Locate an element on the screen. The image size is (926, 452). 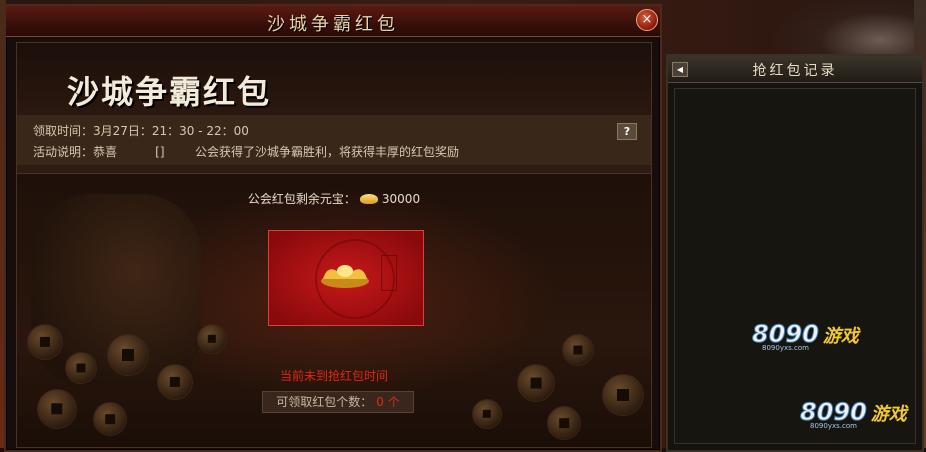
claimable-count-label: 可领取红包个数： is located at coordinates (324, 402).